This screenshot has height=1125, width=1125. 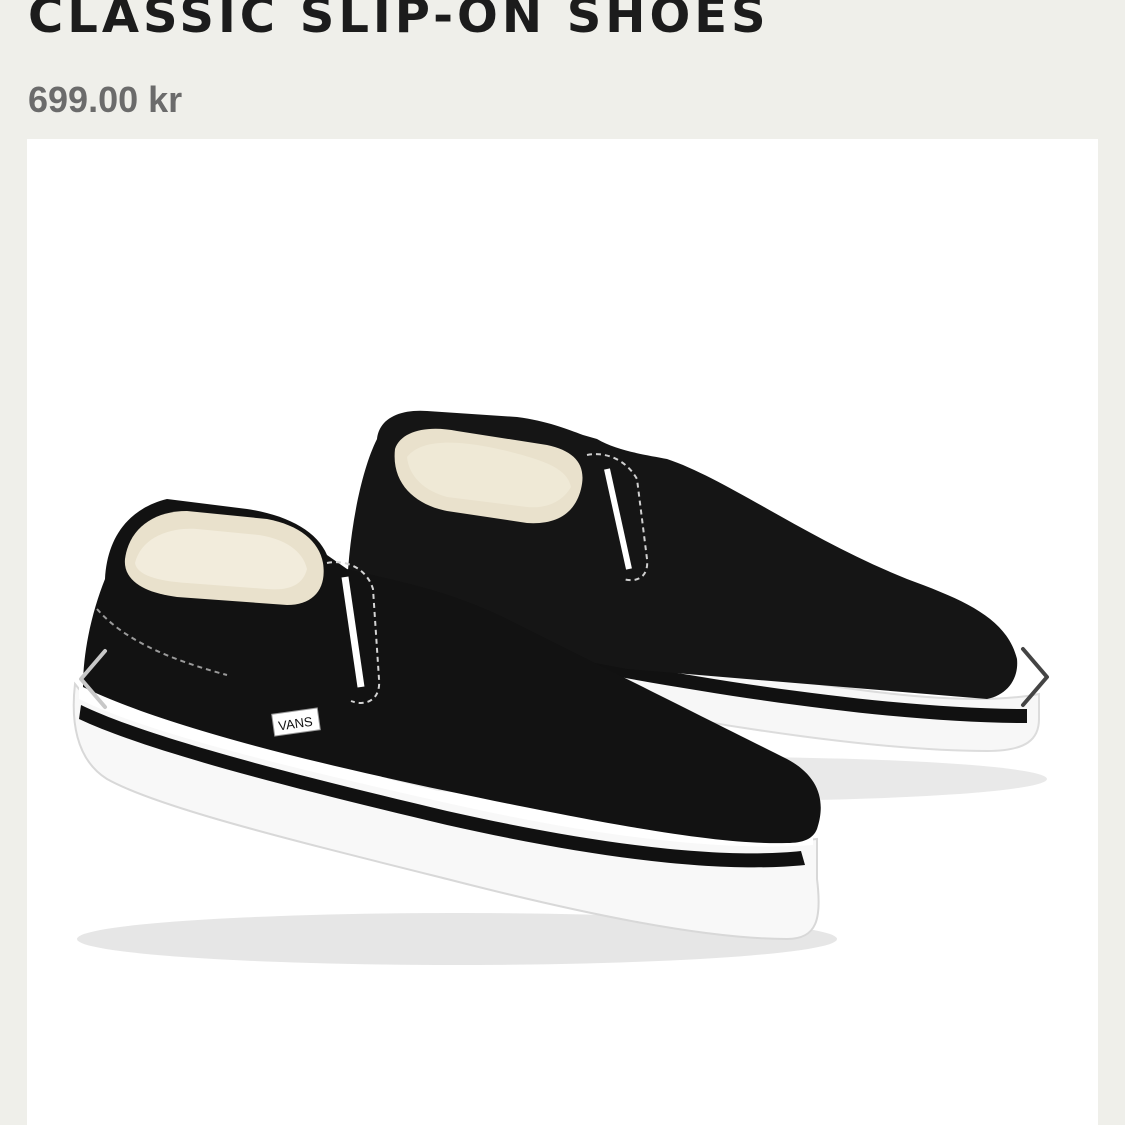 I want to click on chevron-left-icon, so click(x=93, y=679).